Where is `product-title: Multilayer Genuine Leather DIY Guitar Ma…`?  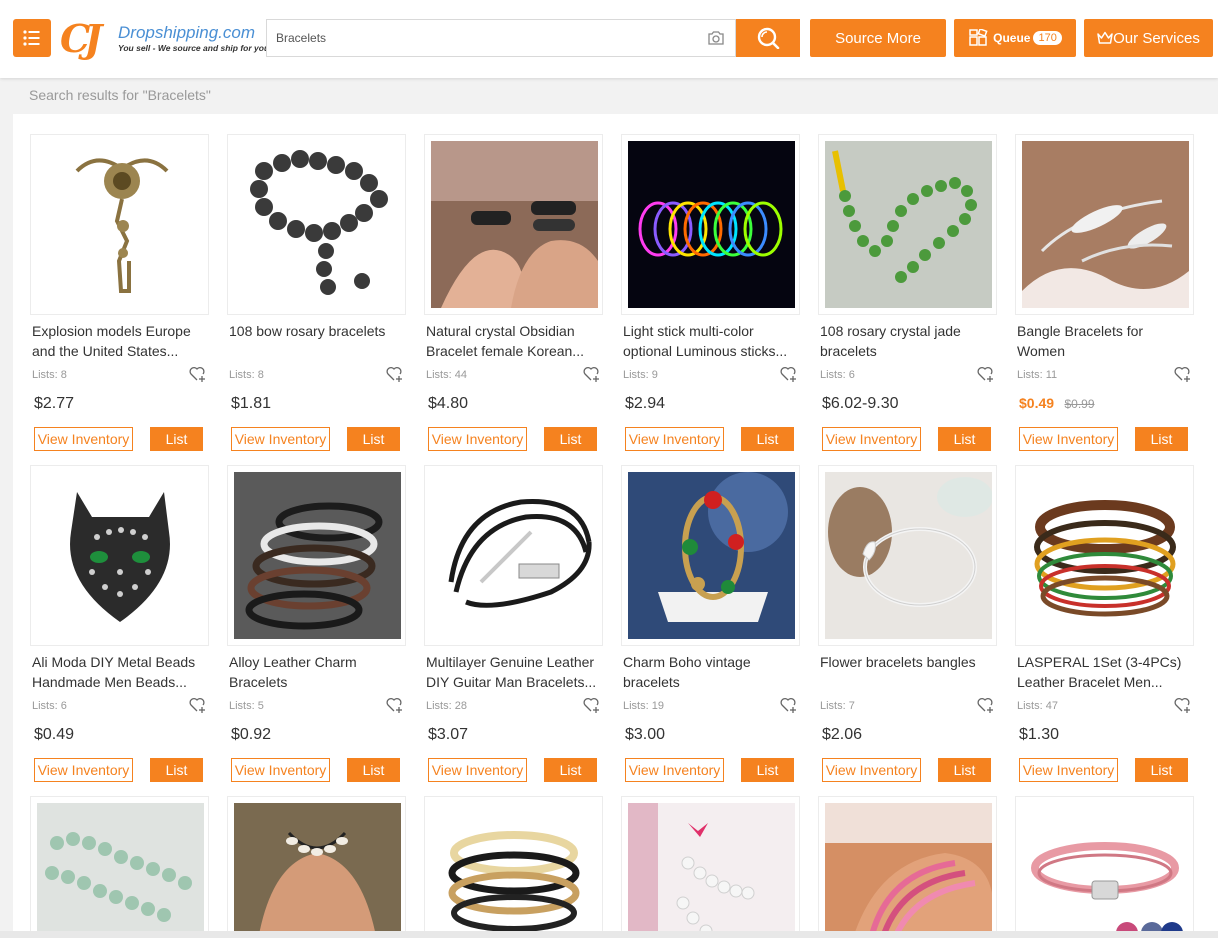 product-title: Multilayer Genuine Leather DIY Guitar Ma… is located at coordinates (513, 672).